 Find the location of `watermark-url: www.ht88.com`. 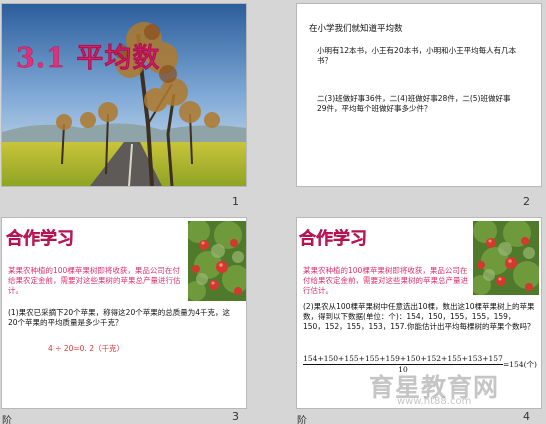

watermark-url: www.ht88.com is located at coordinates (434, 401).